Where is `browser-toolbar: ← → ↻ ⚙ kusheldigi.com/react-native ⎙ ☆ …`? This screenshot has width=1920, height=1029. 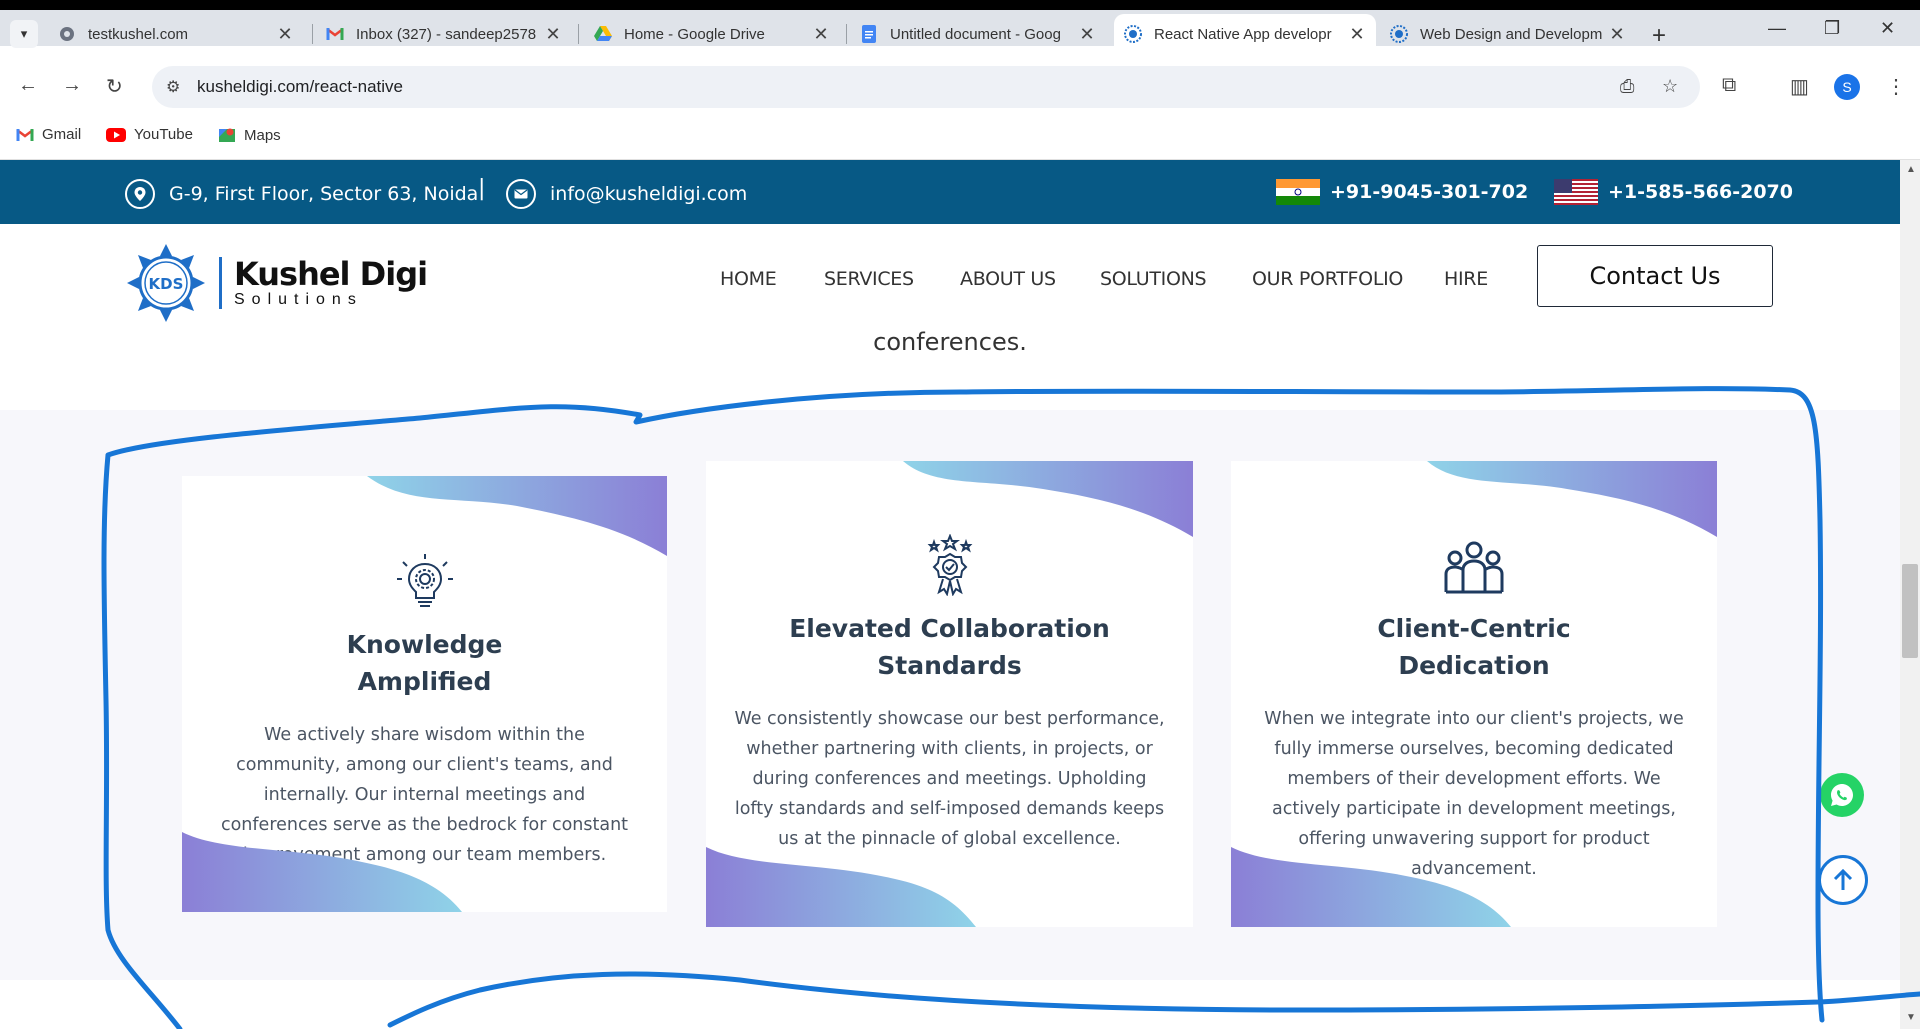
browser-toolbar: ← → ↻ ⚙ kusheldigi.com/react-native ⎙ ☆ … is located at coordinates (960, 87).